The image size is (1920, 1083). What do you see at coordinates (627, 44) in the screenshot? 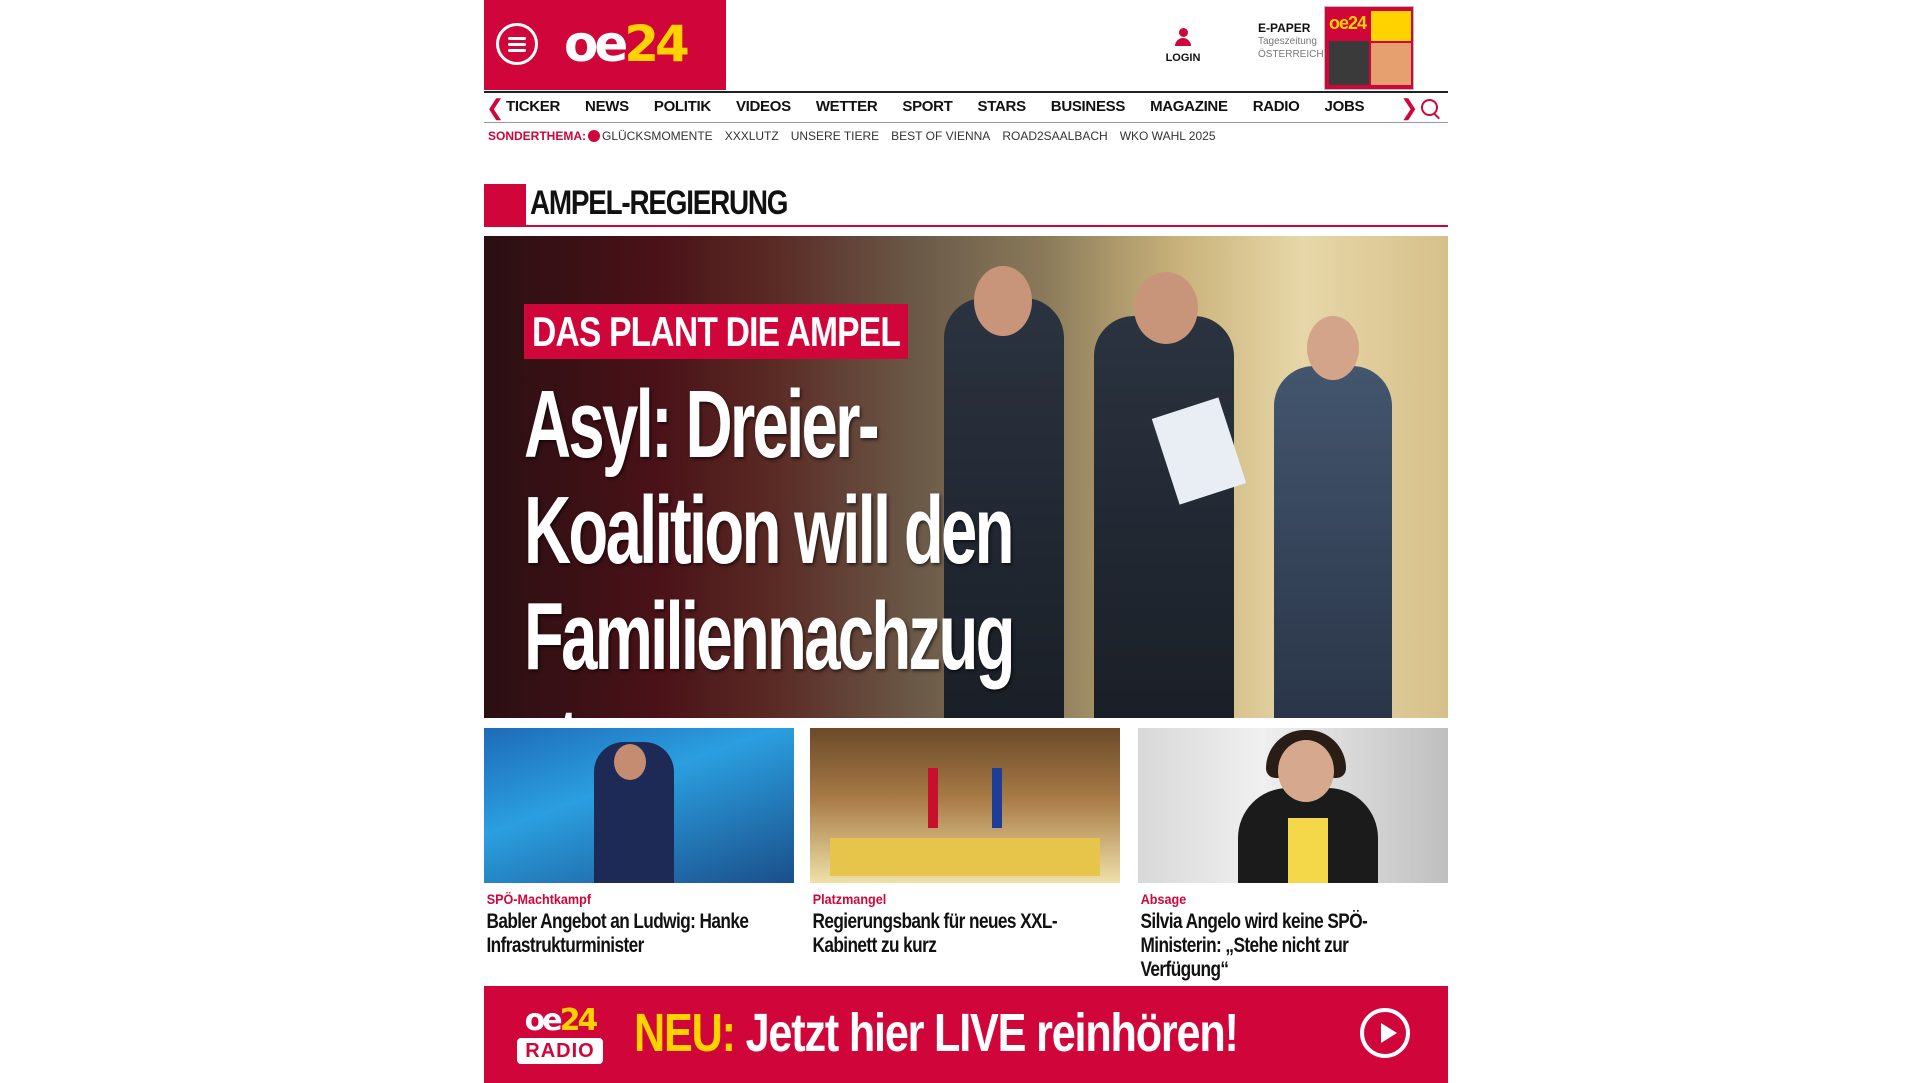
I see `oe24-logo: oe24` at bounding box center [627, 44].